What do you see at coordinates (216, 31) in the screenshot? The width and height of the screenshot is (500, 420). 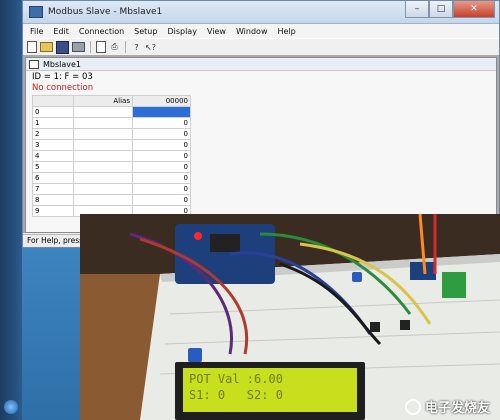 I see `menu-view: View` at bounding box center [216, 31].